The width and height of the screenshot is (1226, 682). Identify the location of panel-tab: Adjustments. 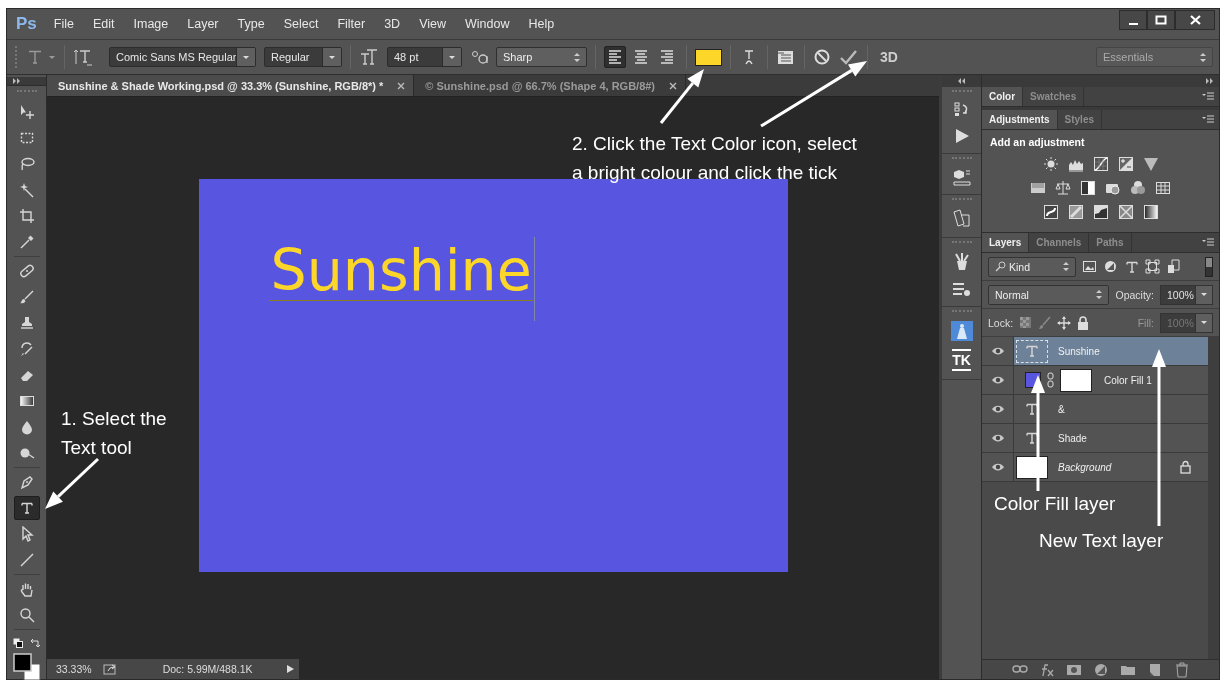
(1020, 119).